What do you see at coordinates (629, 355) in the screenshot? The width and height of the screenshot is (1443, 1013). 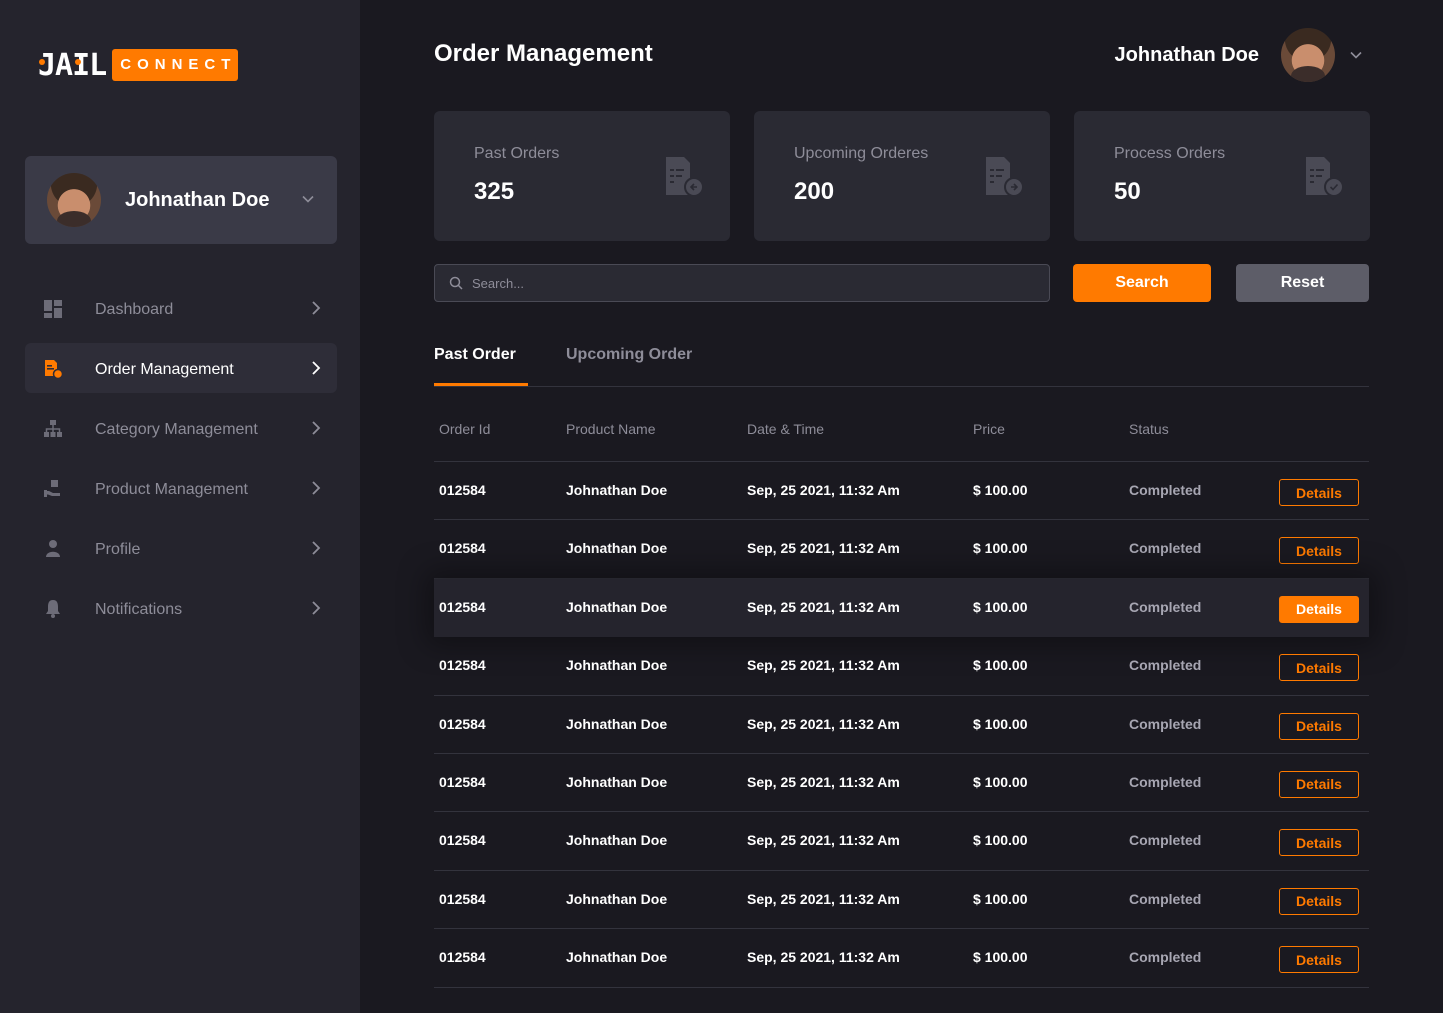 I see `tab-upcoming-order: Upcoming Order` at bounding box center [629, 355].